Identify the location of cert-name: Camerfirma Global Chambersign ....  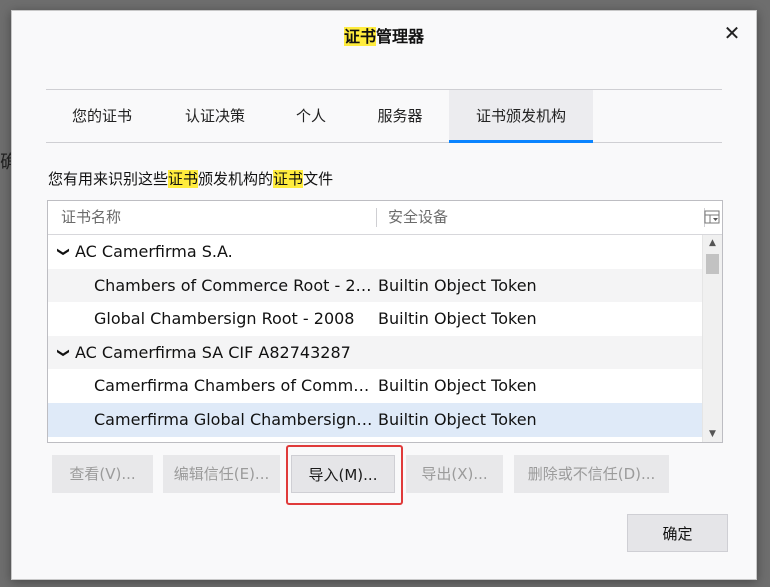
(234, 419).